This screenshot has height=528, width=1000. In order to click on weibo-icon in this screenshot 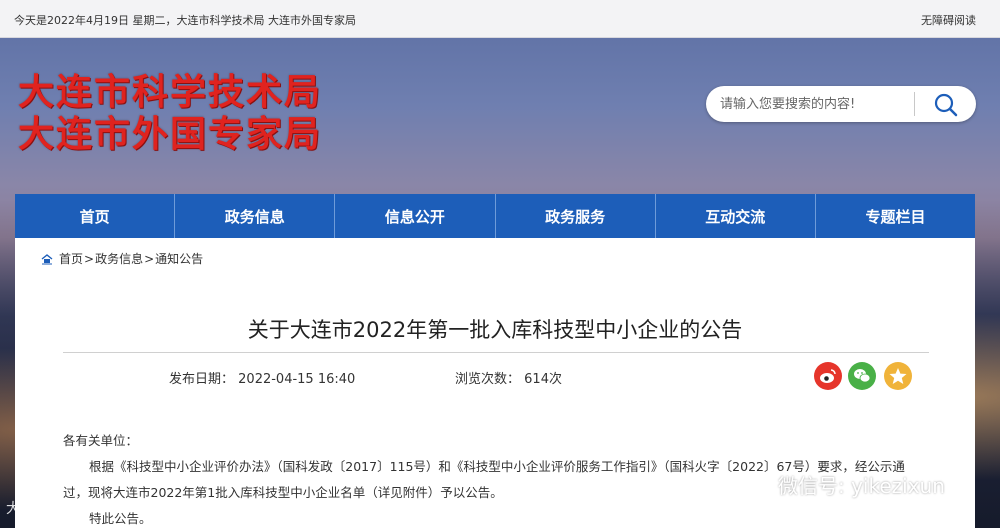, I will do `click(828, 376)`.